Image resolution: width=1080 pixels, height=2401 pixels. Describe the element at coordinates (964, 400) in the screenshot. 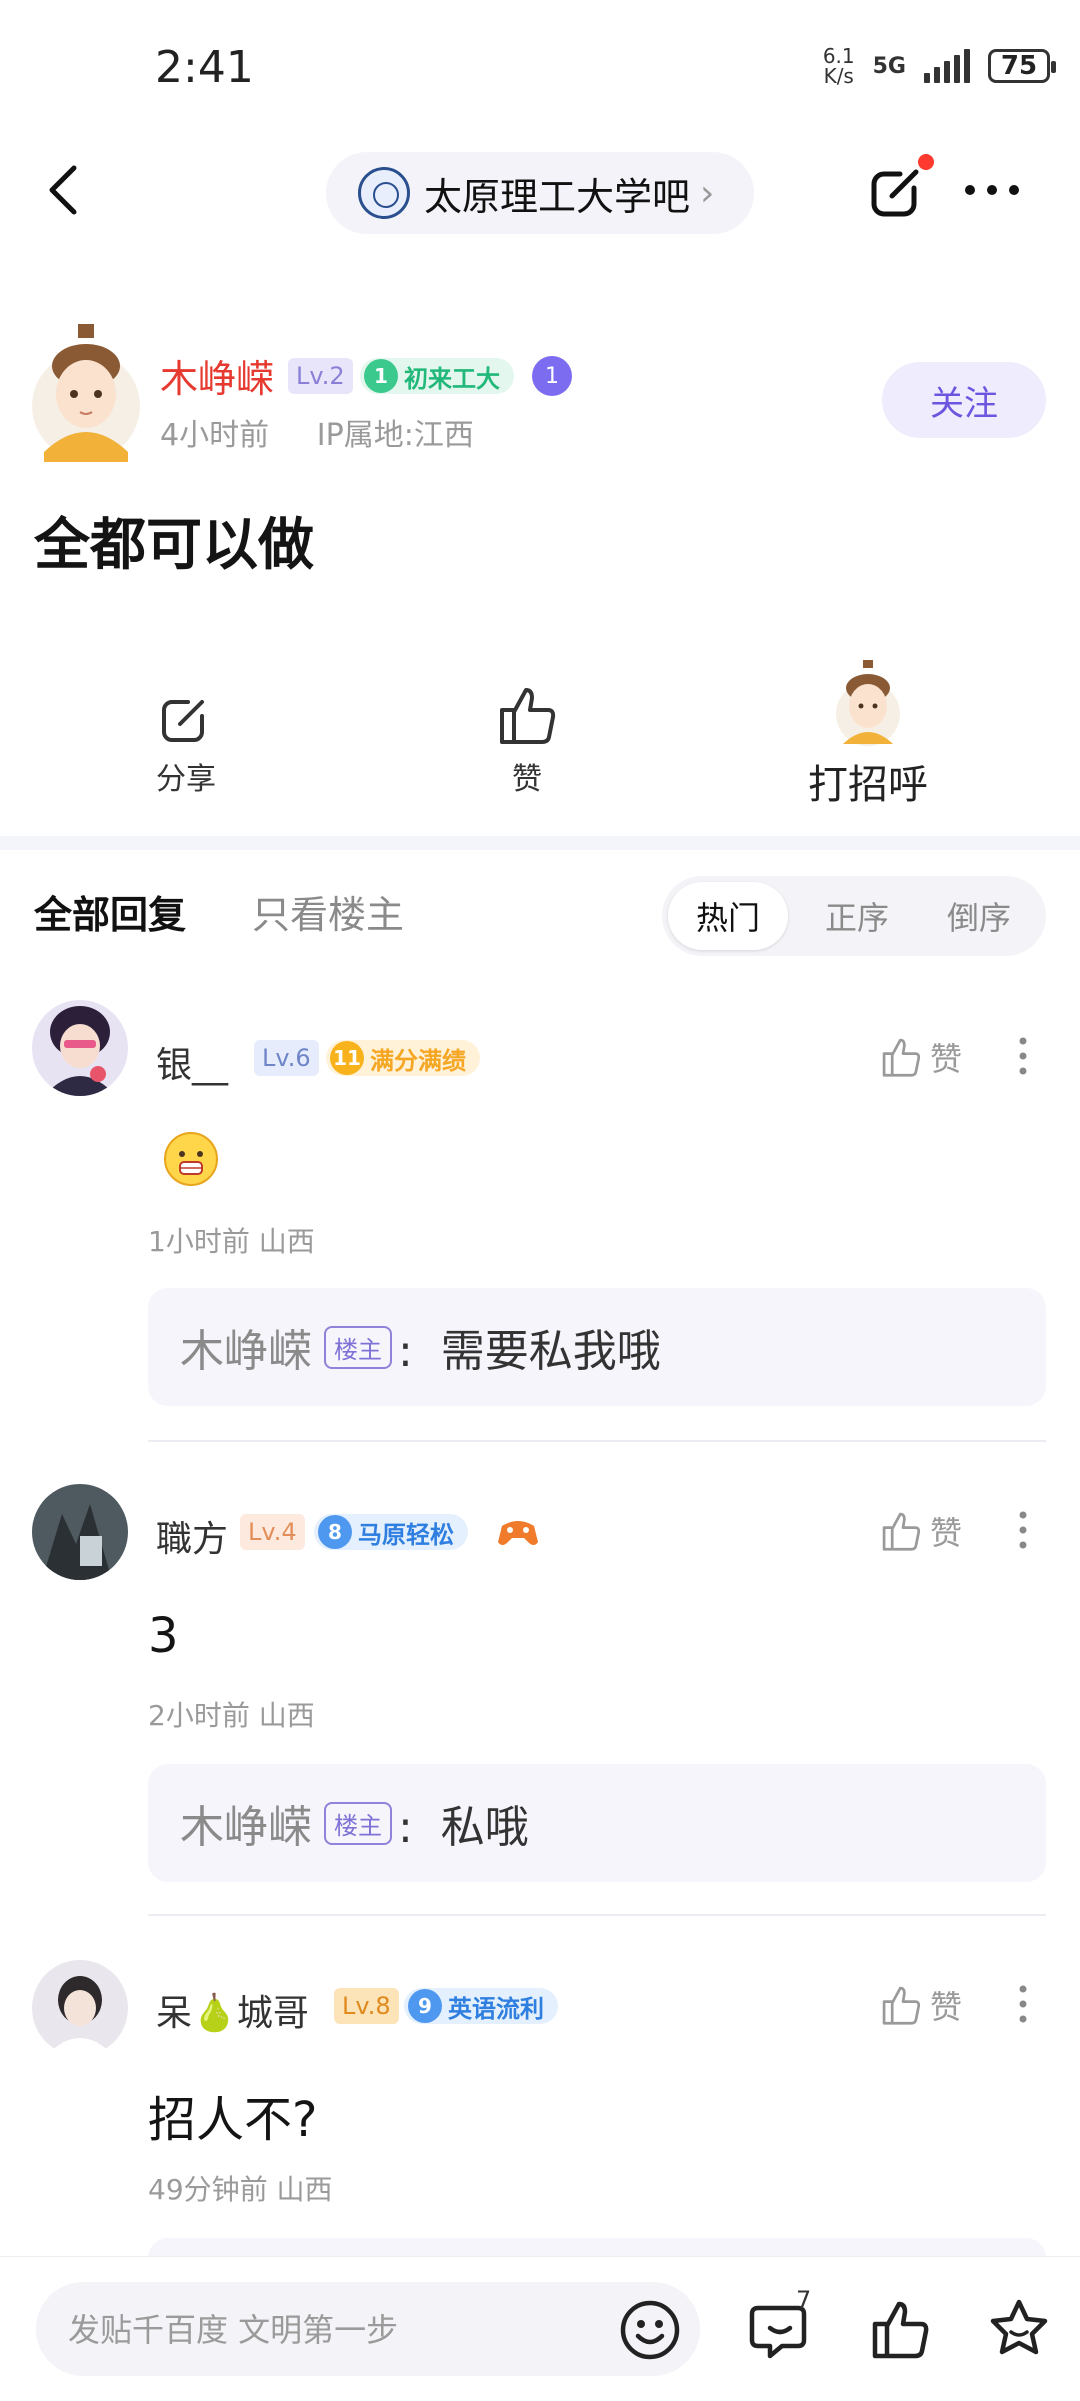

I see `follow-button: 关注` at that location.